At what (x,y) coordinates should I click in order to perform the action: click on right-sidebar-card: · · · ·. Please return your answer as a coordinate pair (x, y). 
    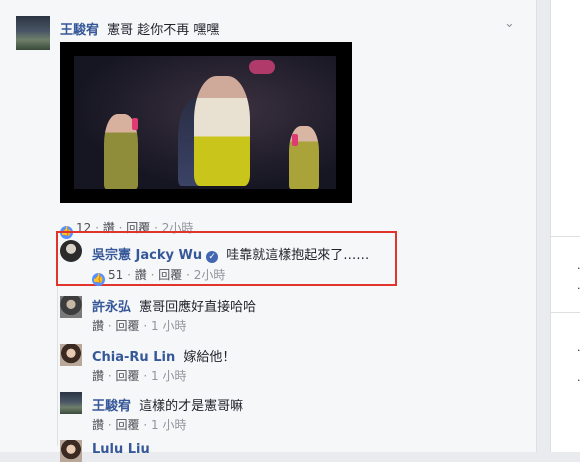
    Looking at the image, I should click on (565, 226).